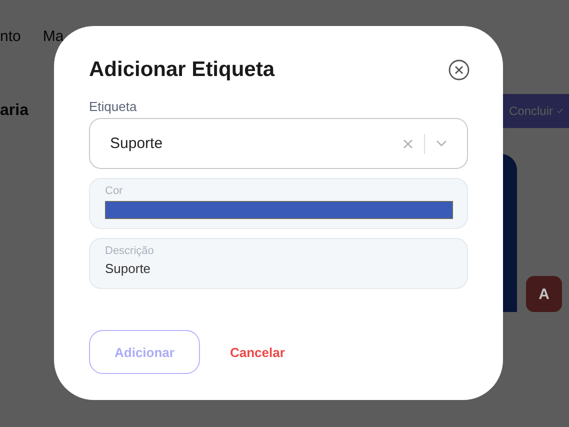  What do you see at coordinates (182, 70) in the screenshot?
I see `dialog-title: Adicionar Etiqueta` at bounding box center [182, 70].